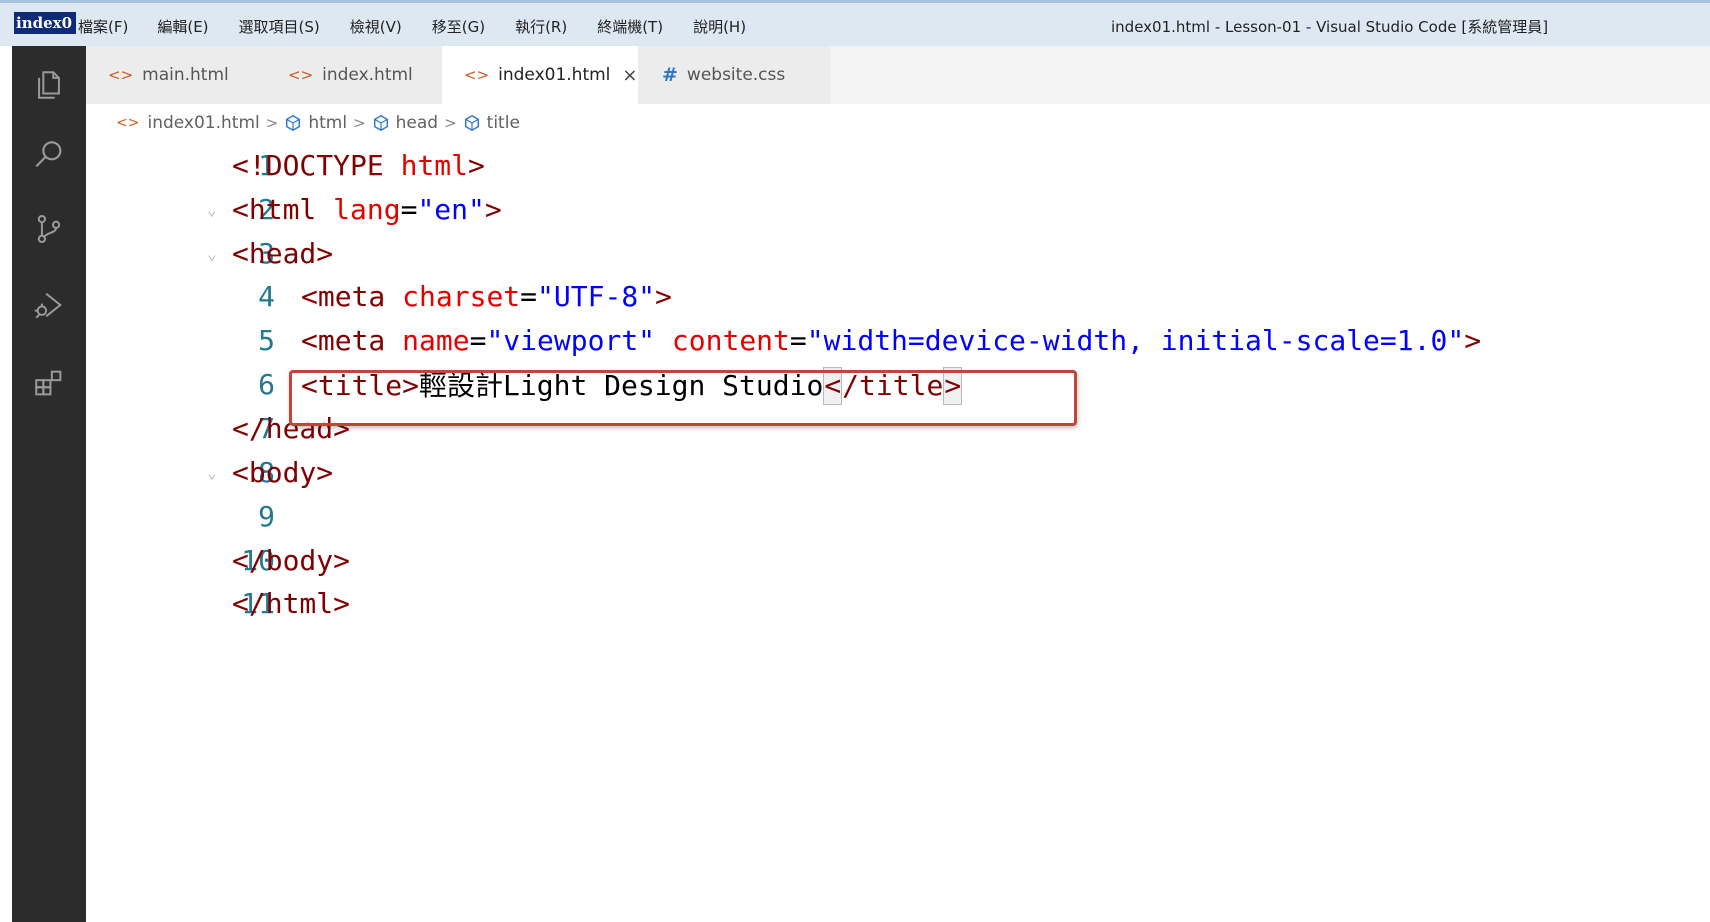 Image resolution: width=1710 pixels, height=922 pixels. I want to click on menu-go: 移至(G), so click(458, 26).